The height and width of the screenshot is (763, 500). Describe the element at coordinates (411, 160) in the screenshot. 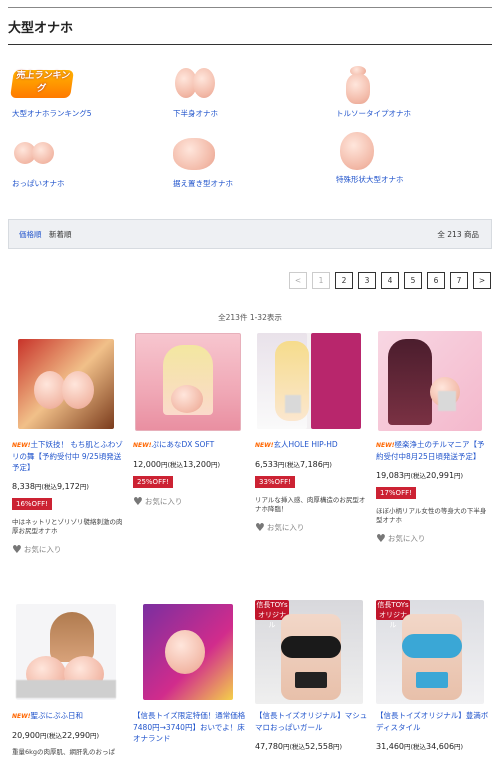

I see `category-special-shape: 特殊形状大型オナホ` at that location.